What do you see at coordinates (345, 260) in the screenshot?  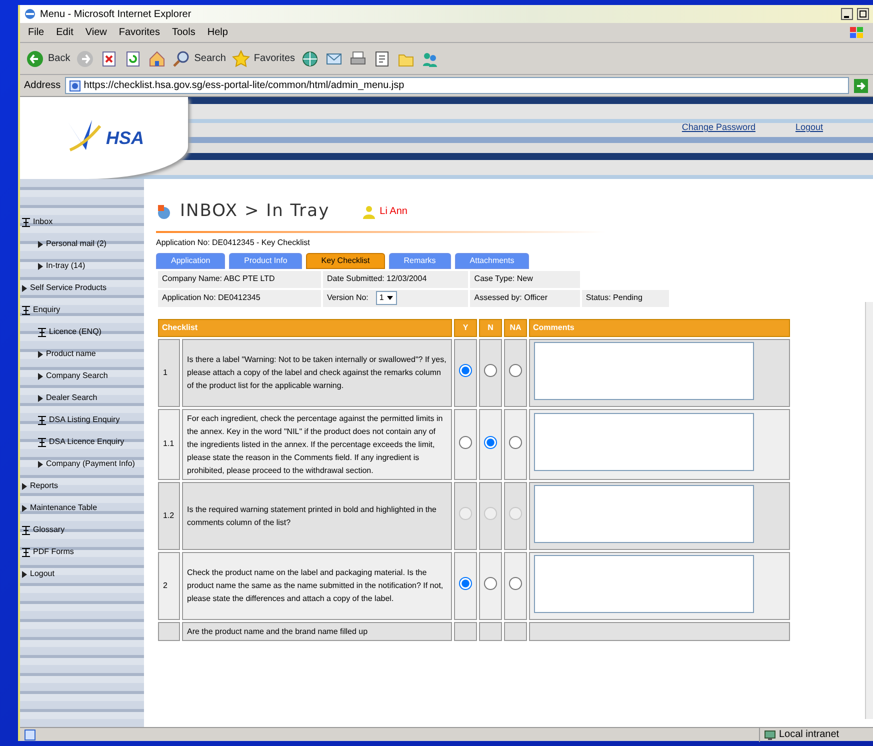 I see `tab: Key Checklist` at bounding box center [345, 260].